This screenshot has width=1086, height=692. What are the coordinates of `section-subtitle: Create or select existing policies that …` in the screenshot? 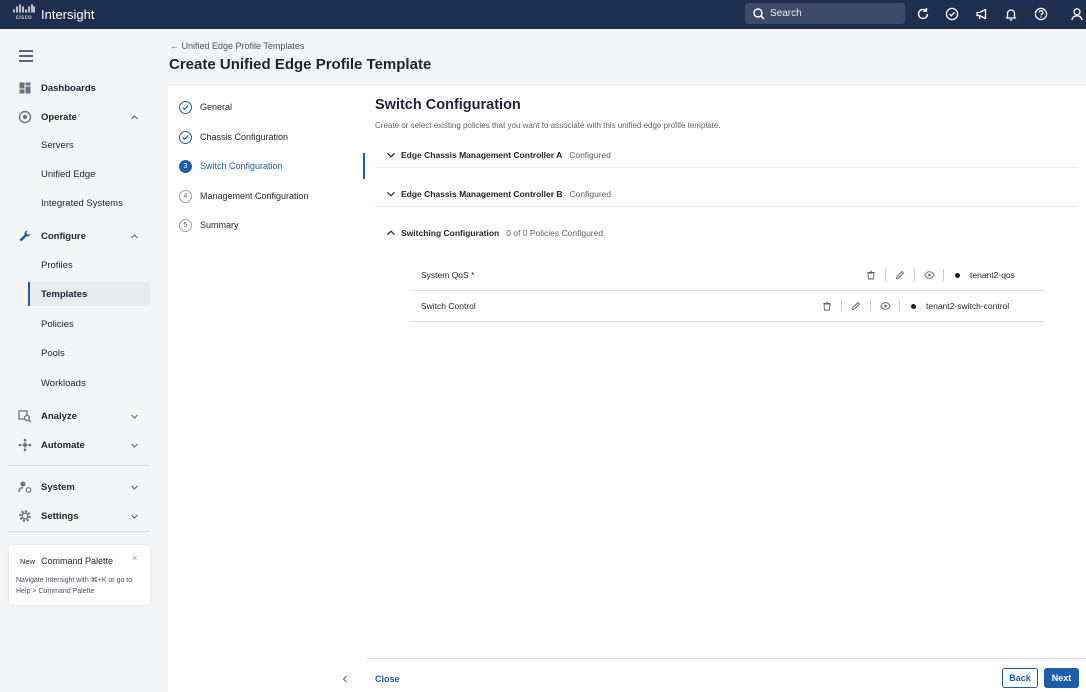 It's located at (548, 125).